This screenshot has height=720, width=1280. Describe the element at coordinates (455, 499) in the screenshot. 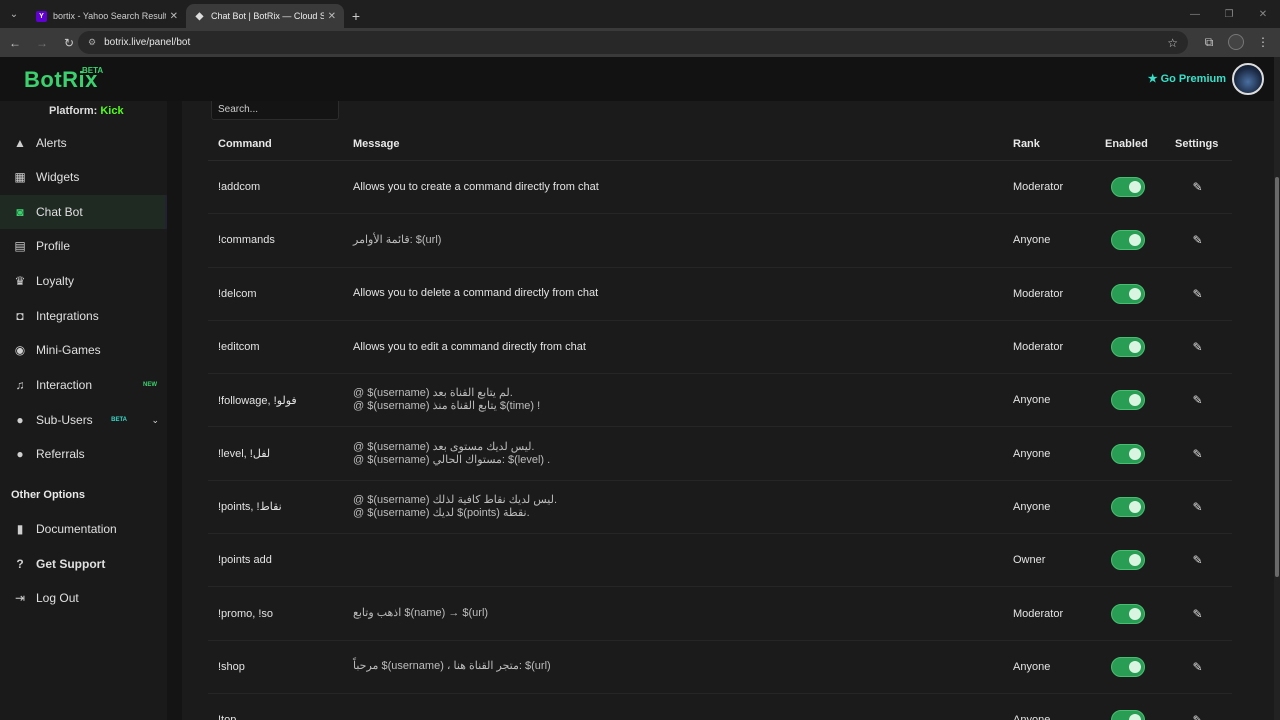

I see `message-line: @ $(username) ليس لديك نقاط كافية لذلك.` at that location.